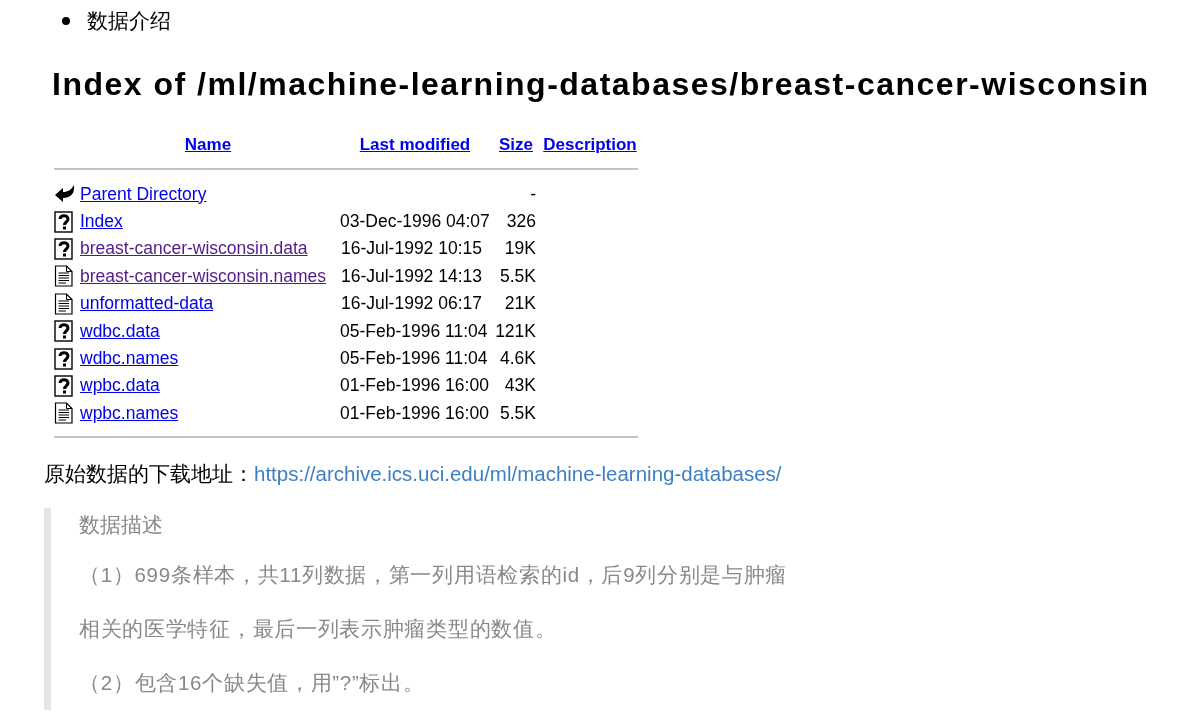  Describe the element at coordinates (515, 330) in the screenshot. I see `file-size: 121K` at that location.